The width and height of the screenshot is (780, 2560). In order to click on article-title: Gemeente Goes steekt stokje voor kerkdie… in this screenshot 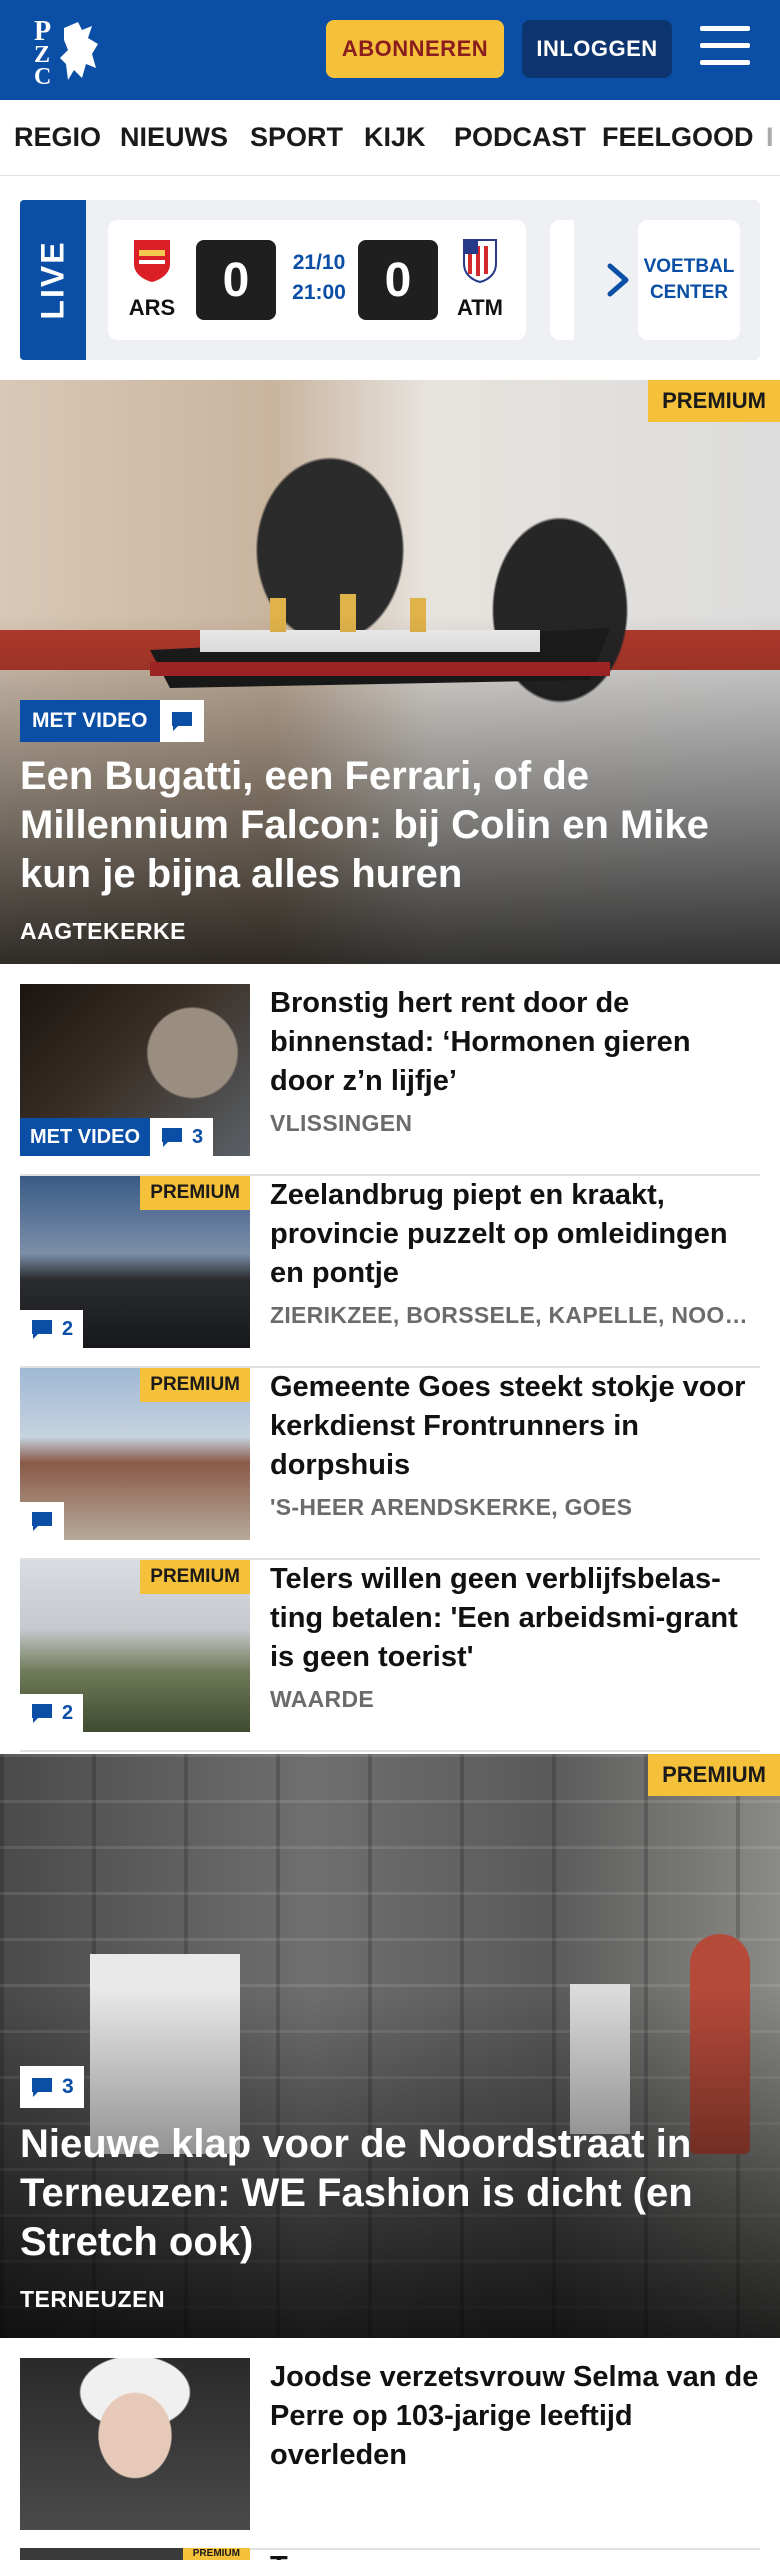, I will do `click(515, 1426)`.